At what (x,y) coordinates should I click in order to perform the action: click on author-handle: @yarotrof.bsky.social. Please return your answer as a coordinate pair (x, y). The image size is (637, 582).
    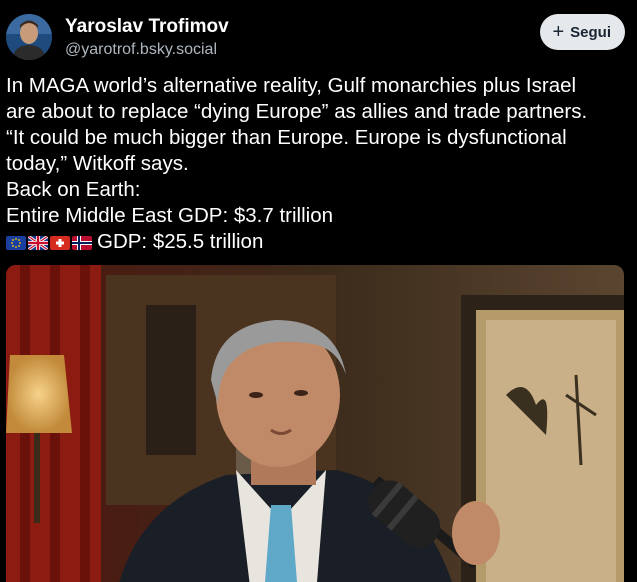
    Looking at the image, I should click on (147, 50).